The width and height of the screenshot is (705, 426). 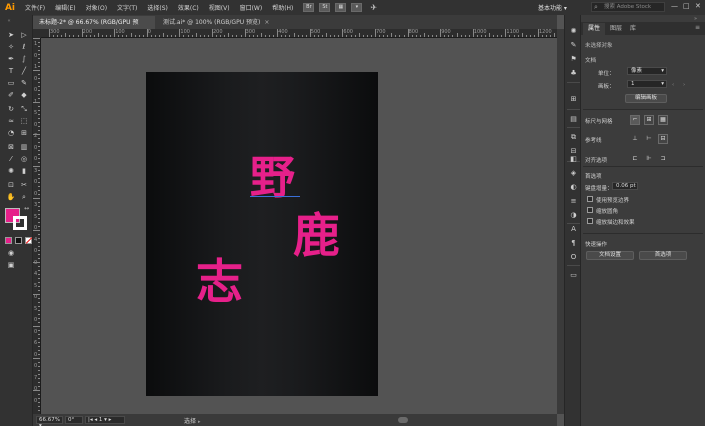 What do you see at coordinates (573, 243) in the screenshot?
I see `paragraph-panel-icon: ¶` at bounding box center [573, 243].